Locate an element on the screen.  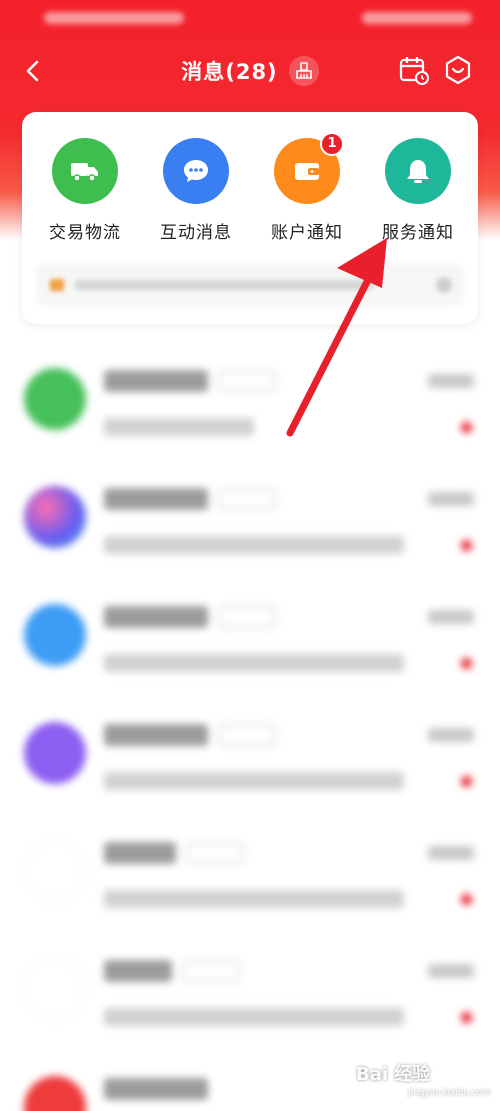
quick-entry-label: 账户通知 is located at coordinates (307, 233).